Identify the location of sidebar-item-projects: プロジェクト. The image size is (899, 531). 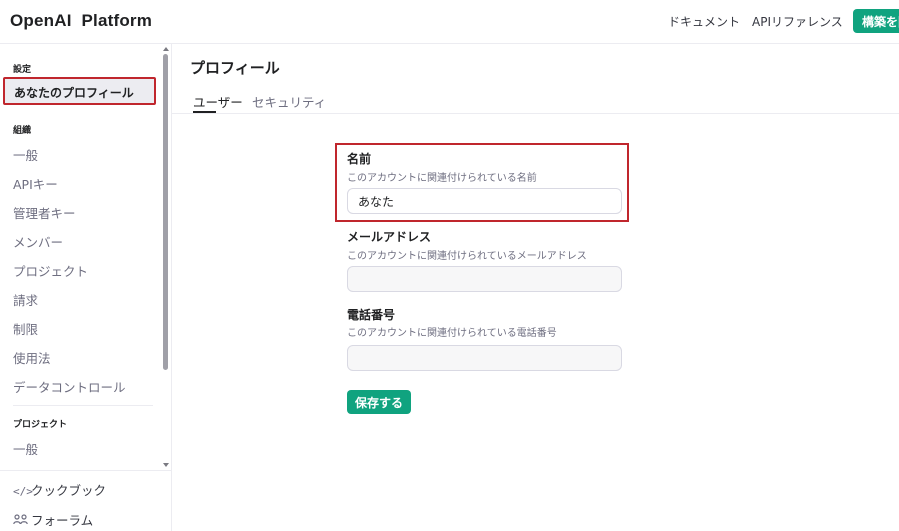
(50, 270).